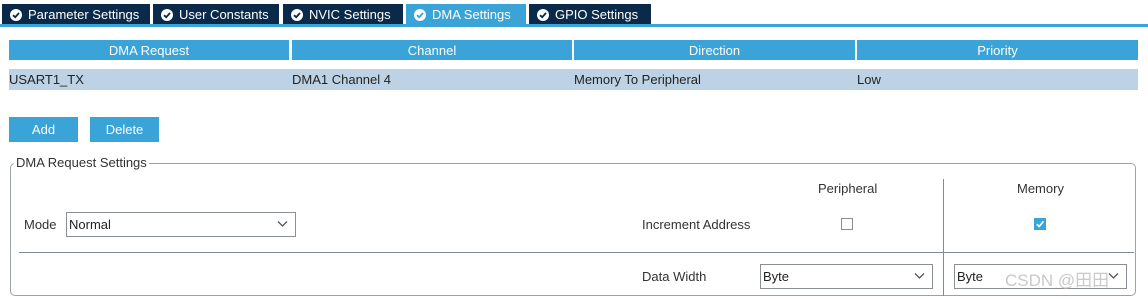  Describe the element at coordinates (81, 162) in the screenshot. I see `group-title: DMA Request Settings` at that location.